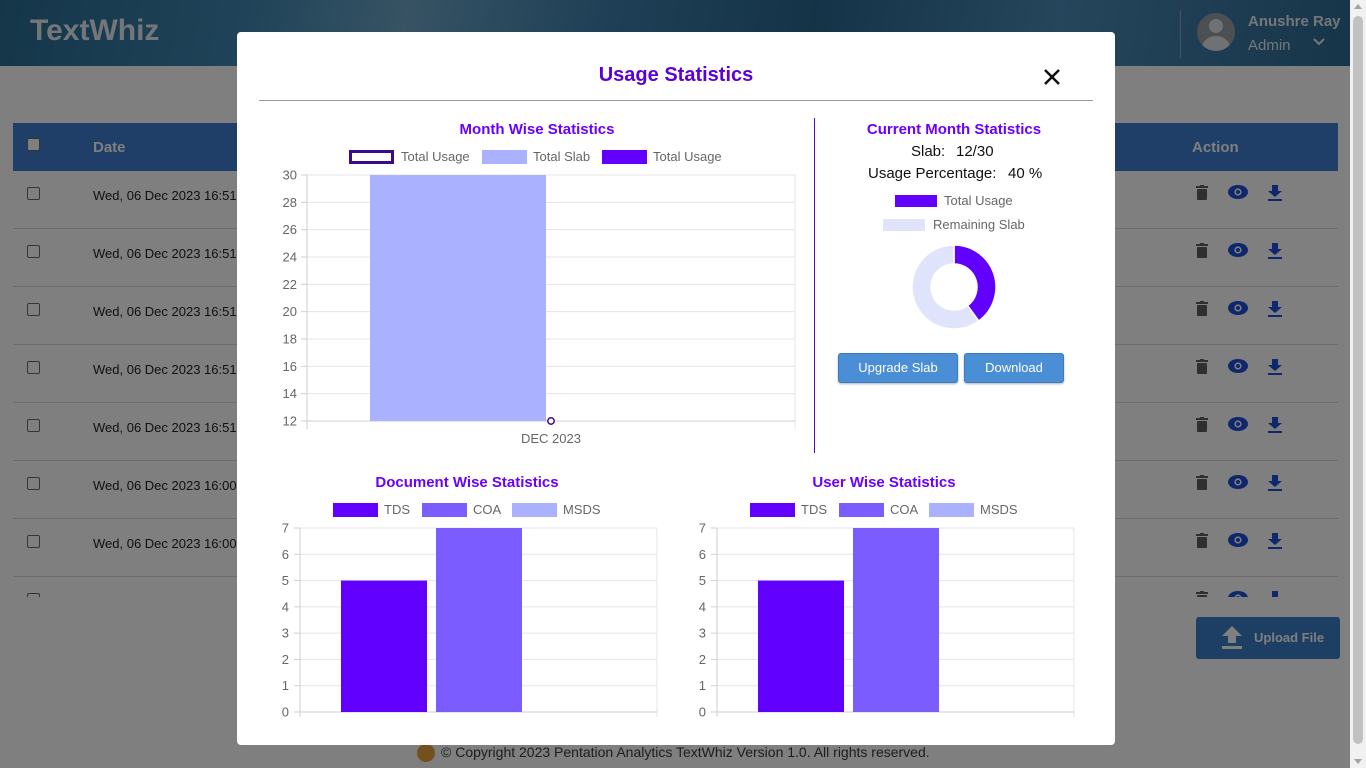  What do you see at coordinates (290, 229) in the screenshot?
I see `y-tick-label: 26` at bounding box center [290, 229].